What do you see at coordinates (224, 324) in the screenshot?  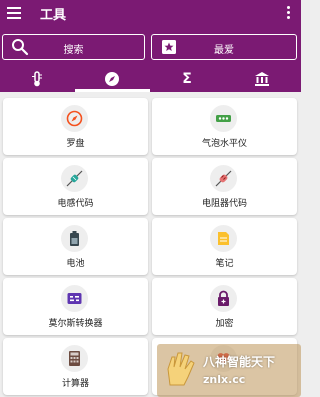 I see `card-label: 加密` at bounding box center [224, 324].